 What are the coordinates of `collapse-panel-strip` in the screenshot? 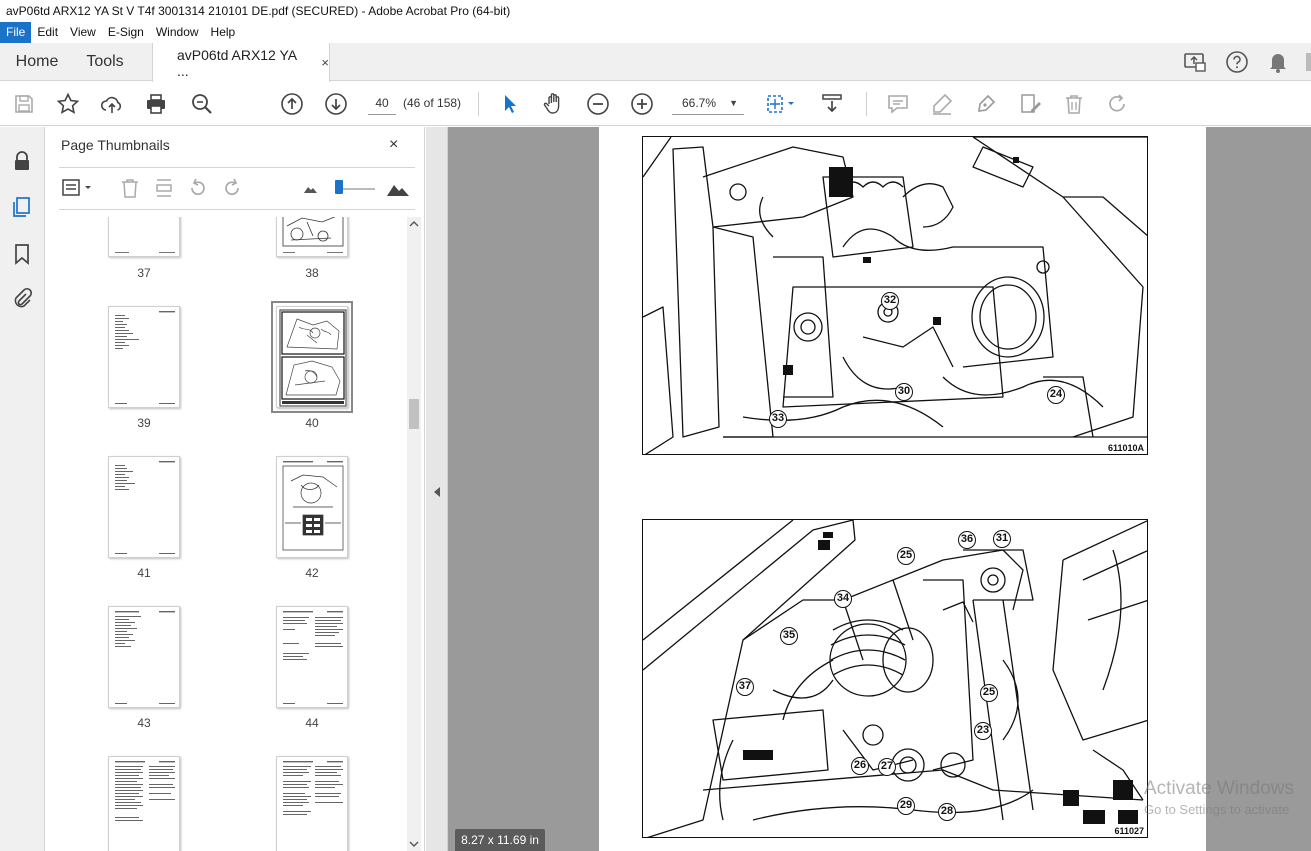 It's located at (437, 489).